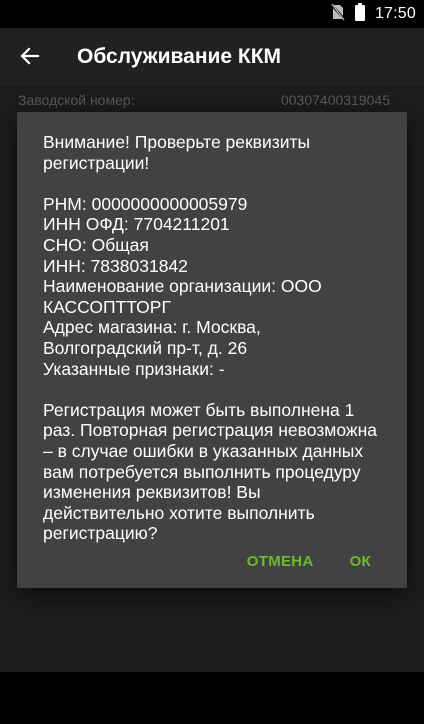  Describe the element at coordinates (203, 450) in the screenshot. I see `warning-line: – в случае ошибки в указанных данных` at that location.